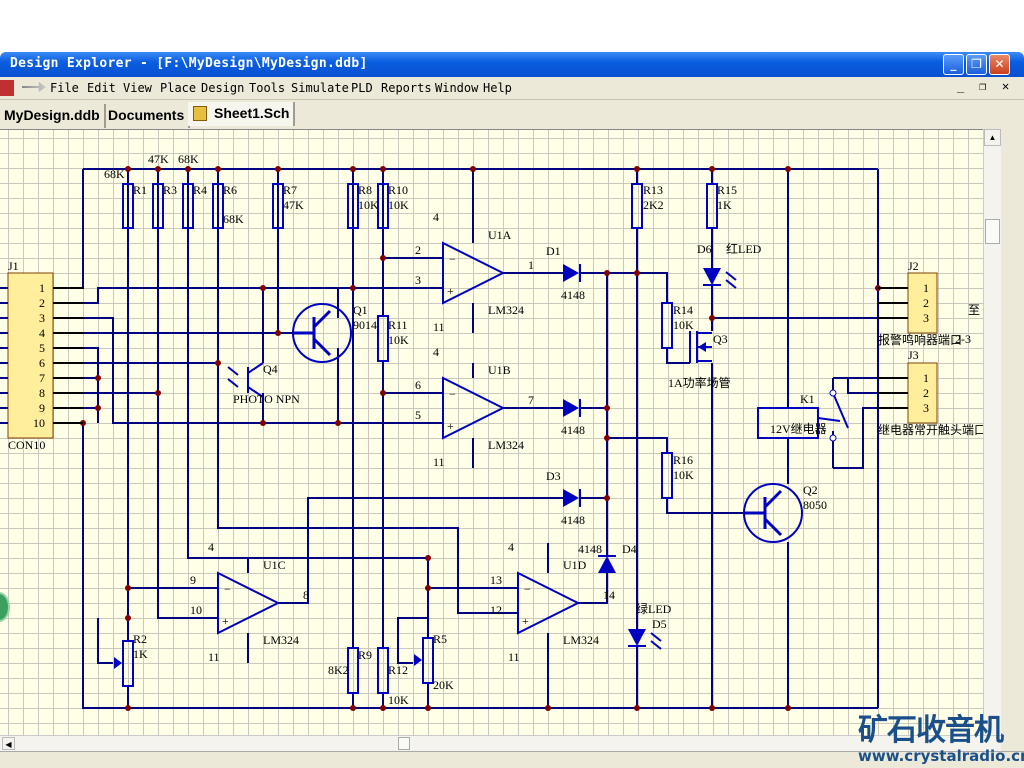  Describe the element at coordinates (496, 580) in the screenshot. I see `pin-number: 13` at that location.